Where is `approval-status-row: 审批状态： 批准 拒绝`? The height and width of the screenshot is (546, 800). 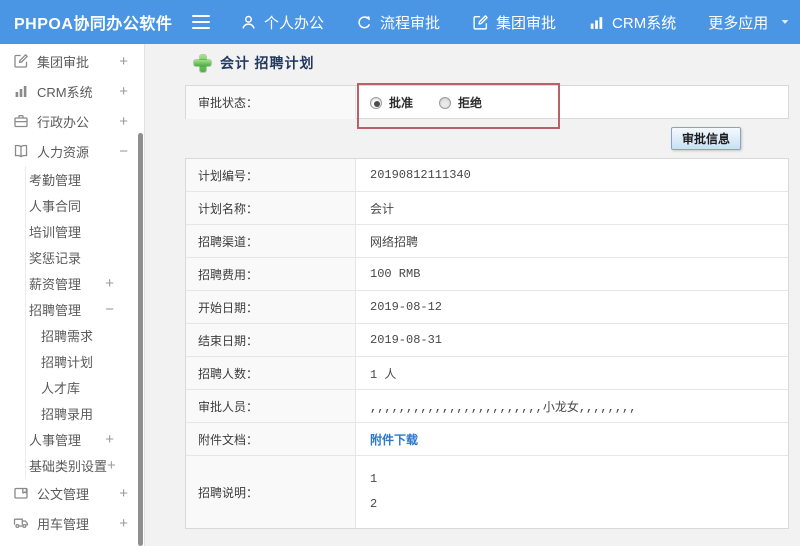
approval-status-row: 审批状态： 批准 拒绝 is located at coordinates (487, 102).